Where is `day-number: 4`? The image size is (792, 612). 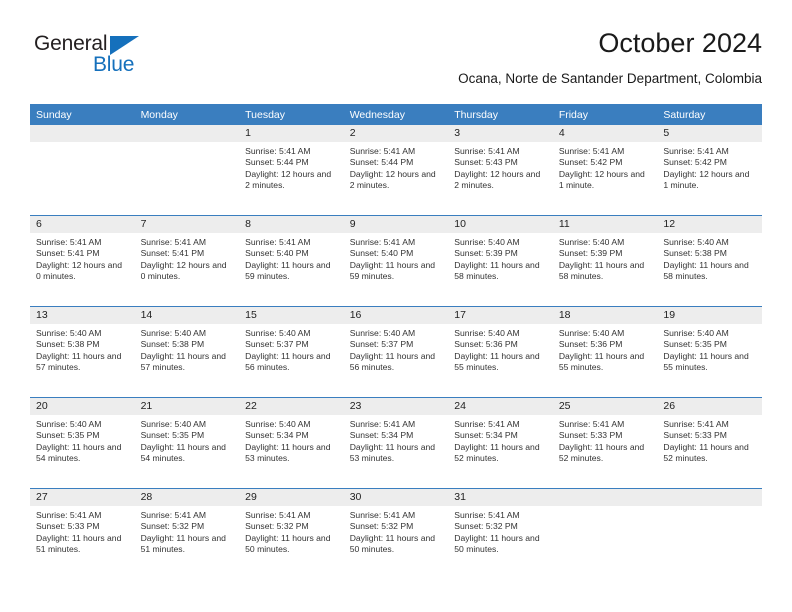
day-number: 4 is located at coordinates (605, 133).